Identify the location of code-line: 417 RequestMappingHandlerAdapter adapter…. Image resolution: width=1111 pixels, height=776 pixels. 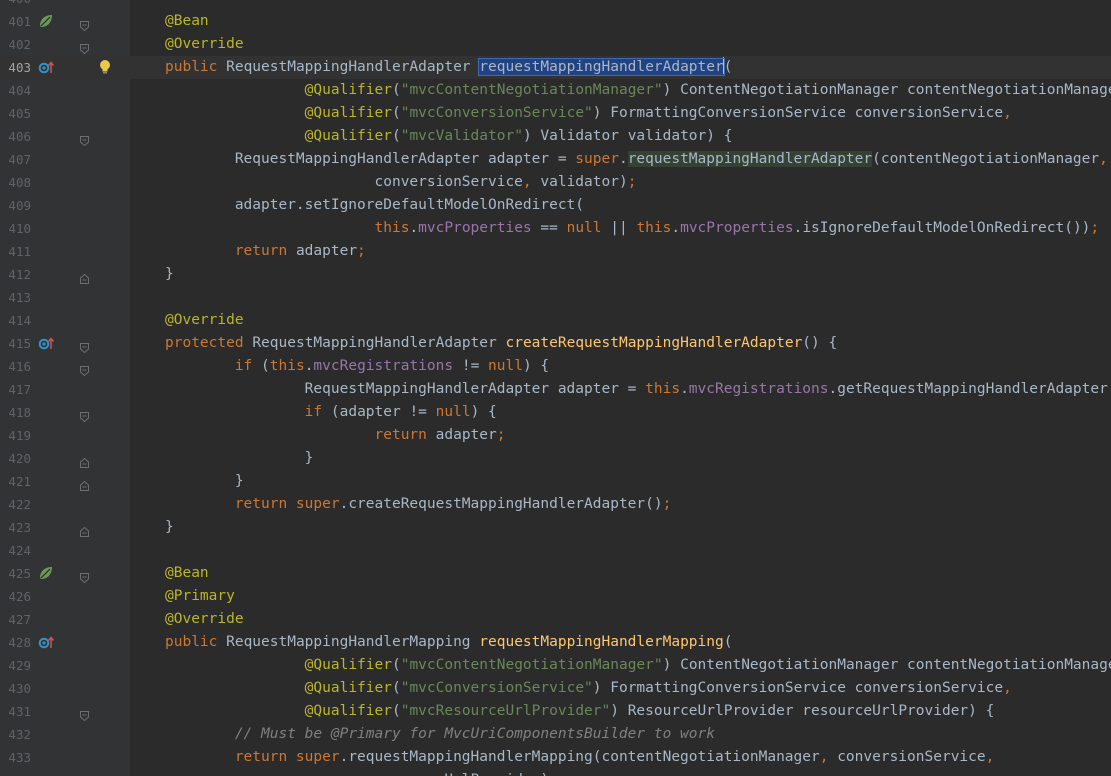
(555, 389).